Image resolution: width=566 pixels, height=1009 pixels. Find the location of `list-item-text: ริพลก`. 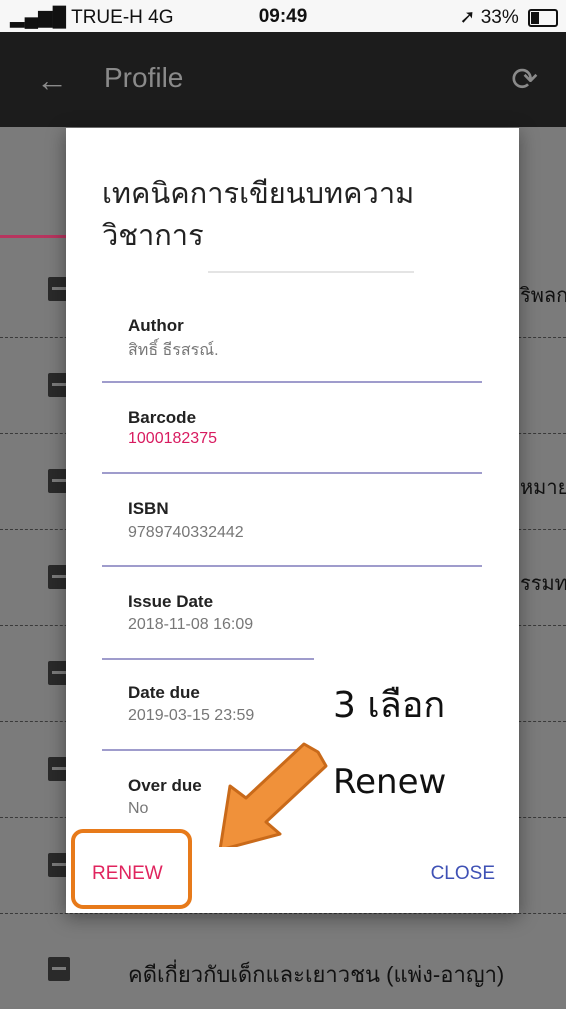

list-item-text: ริพลก is located at coordinates (543, 296).